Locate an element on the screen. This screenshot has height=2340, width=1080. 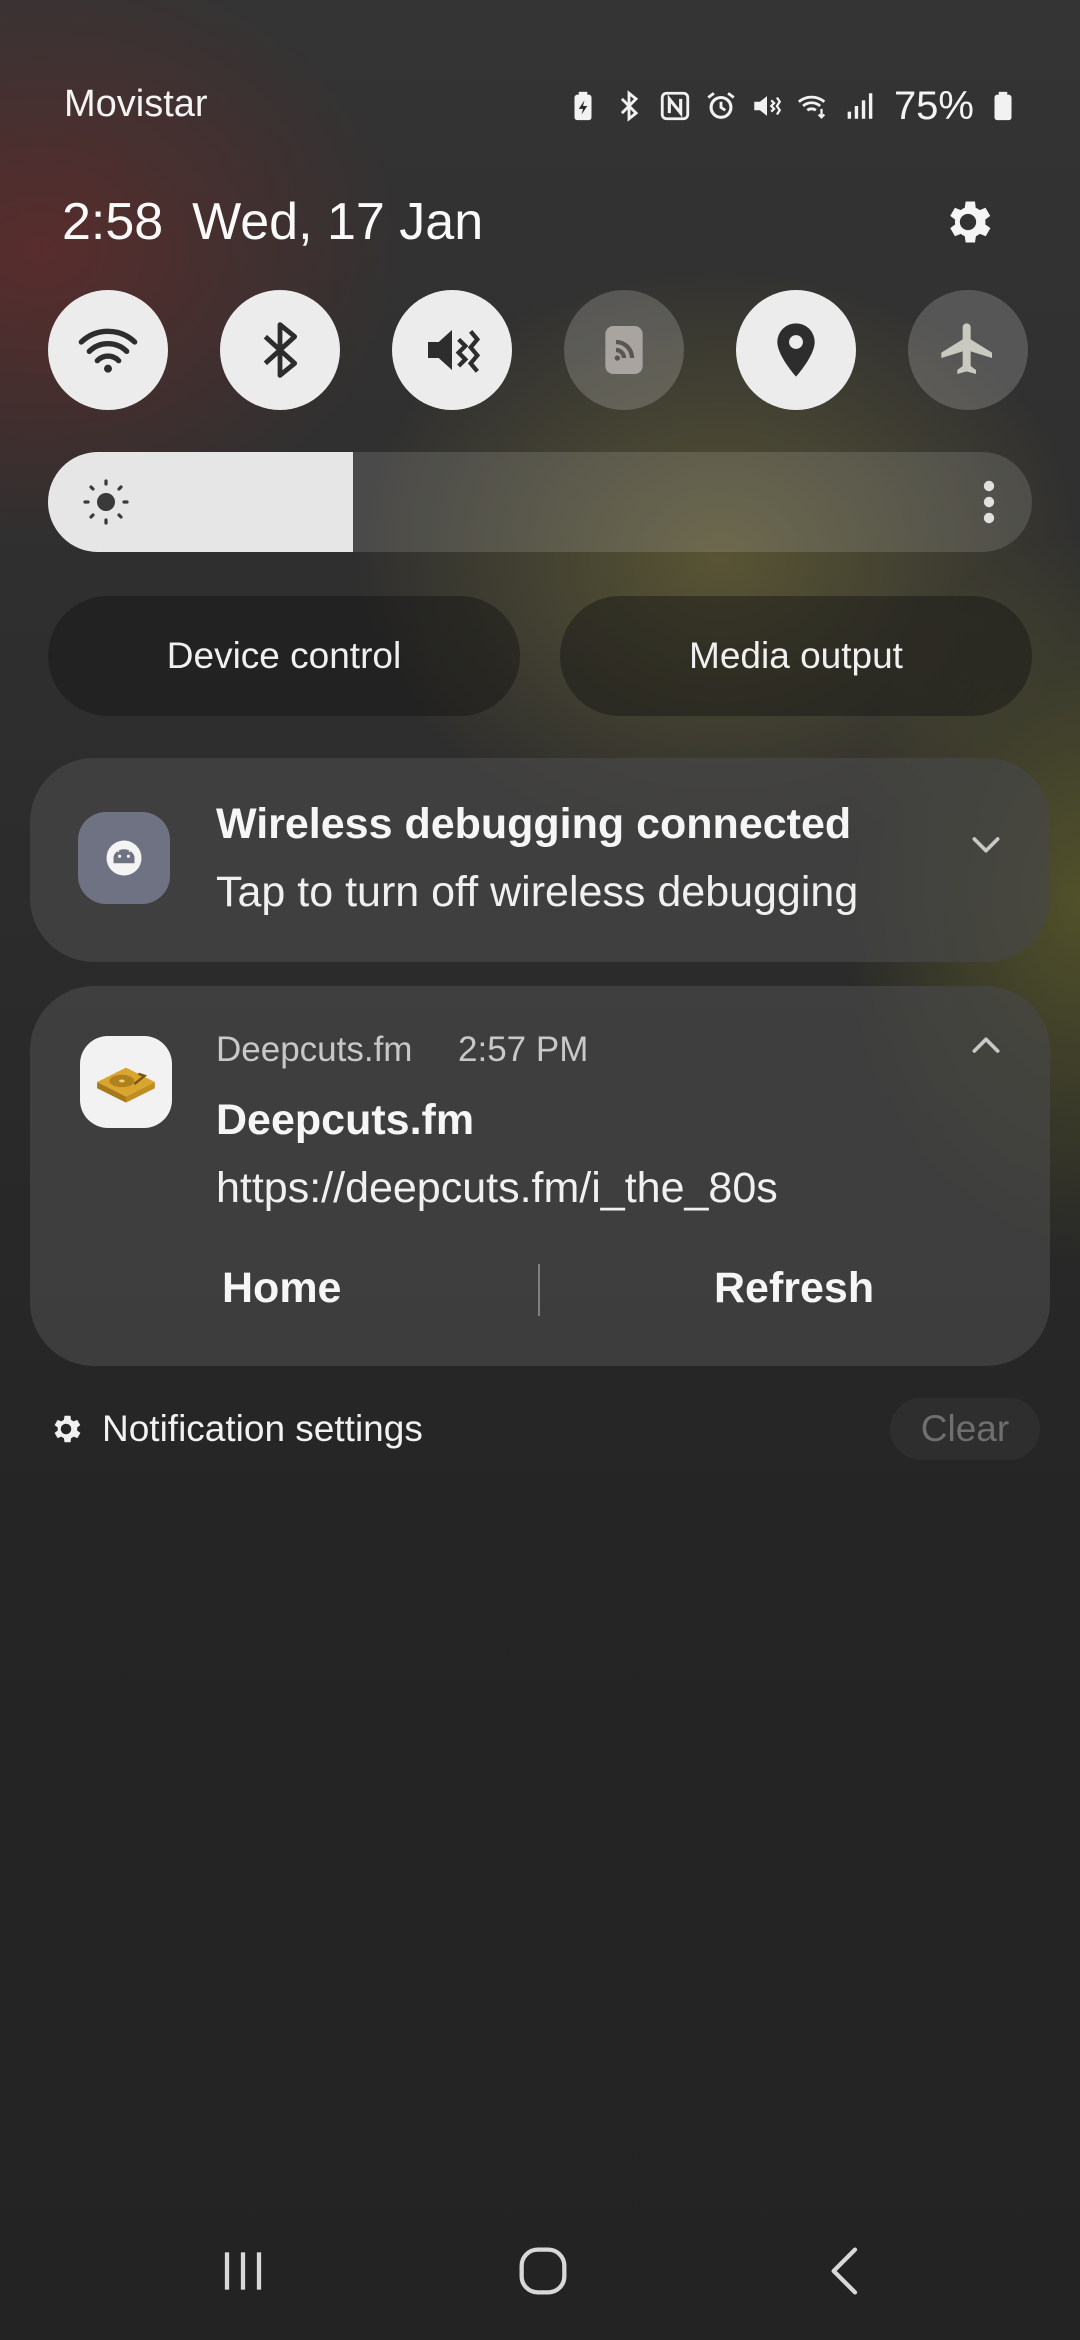
nfc-icon is located at coordinates (675, 106).